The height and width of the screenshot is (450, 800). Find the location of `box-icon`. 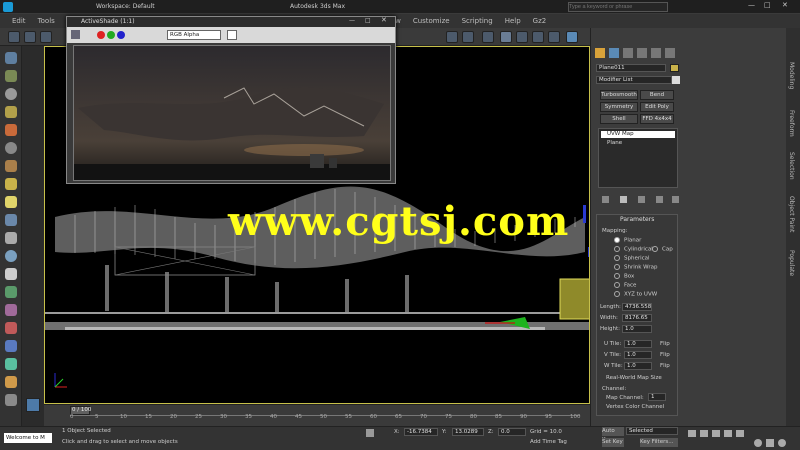

box-icon is located at coordinates (11, 130).